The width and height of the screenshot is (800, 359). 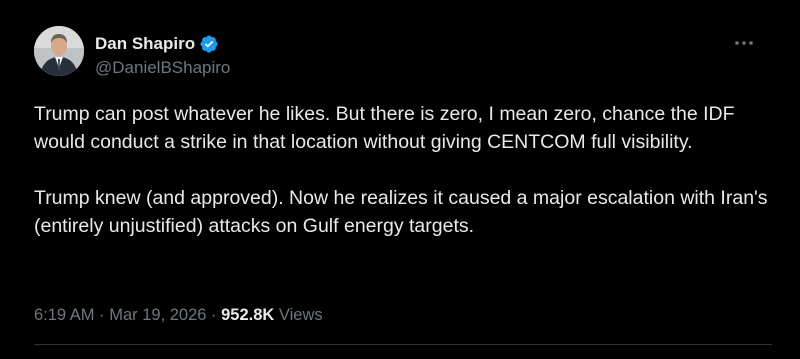 I want to click on divider, so click(x=403, y=344).